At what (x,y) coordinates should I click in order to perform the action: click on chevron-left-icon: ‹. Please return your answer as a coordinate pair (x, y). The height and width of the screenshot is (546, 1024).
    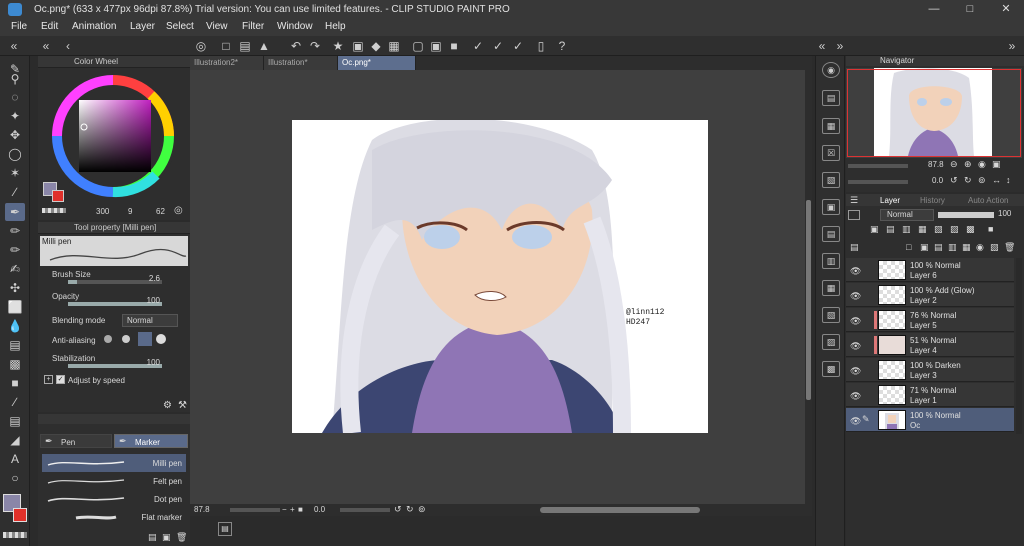
    Looking at the image, I should click on (68, 46).